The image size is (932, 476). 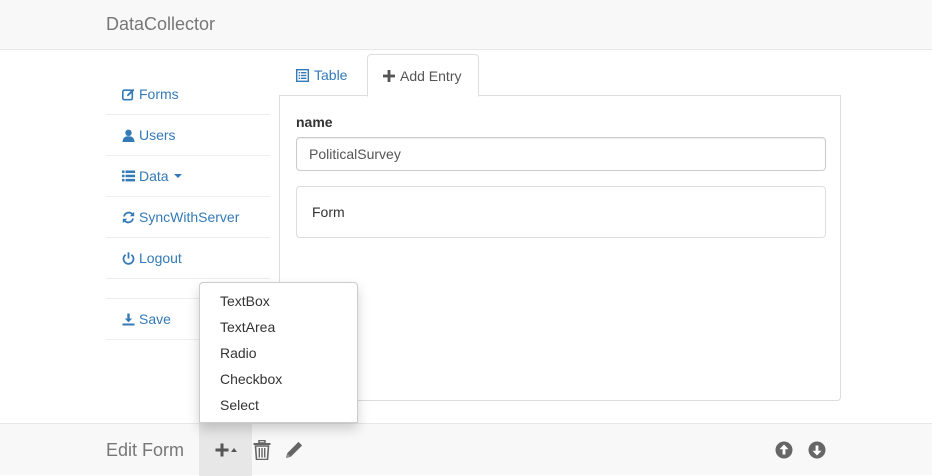 What do you see at coordinates (466, 25) in the screenshot?
I see `top-navbar: DataCollector` at bounding box center [466, 25].